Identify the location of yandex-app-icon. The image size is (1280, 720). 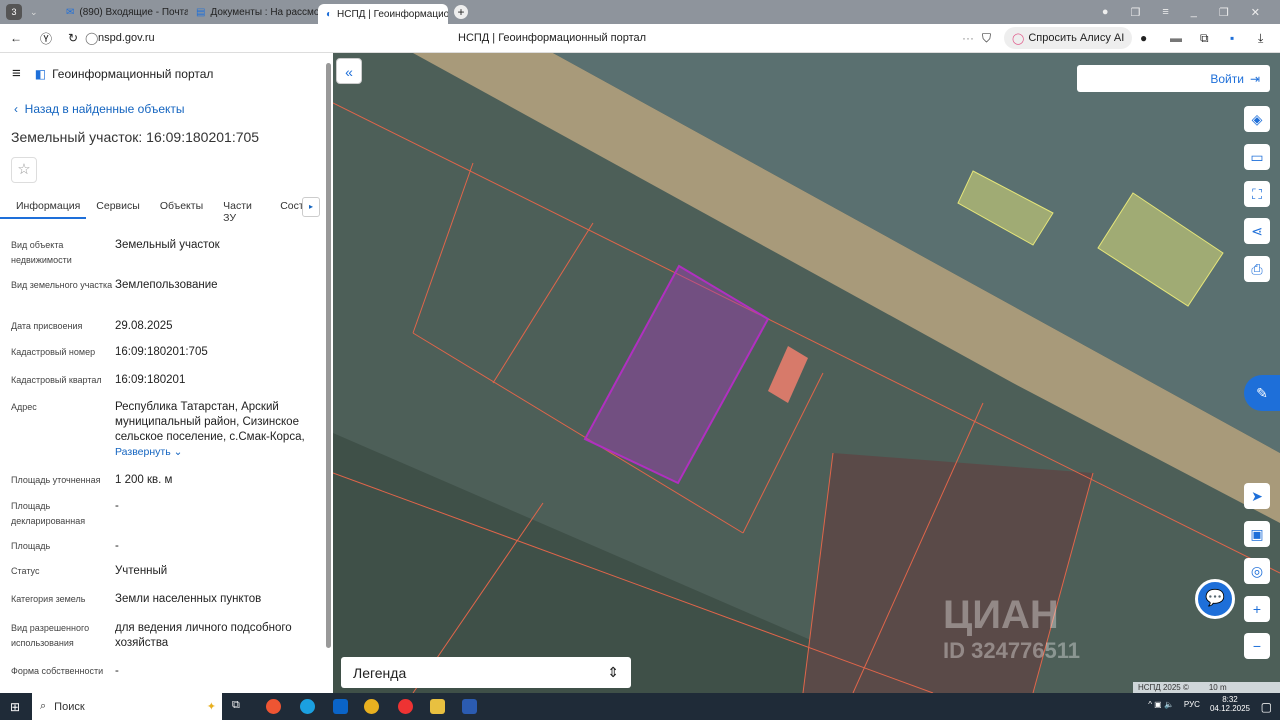
(273, 706).